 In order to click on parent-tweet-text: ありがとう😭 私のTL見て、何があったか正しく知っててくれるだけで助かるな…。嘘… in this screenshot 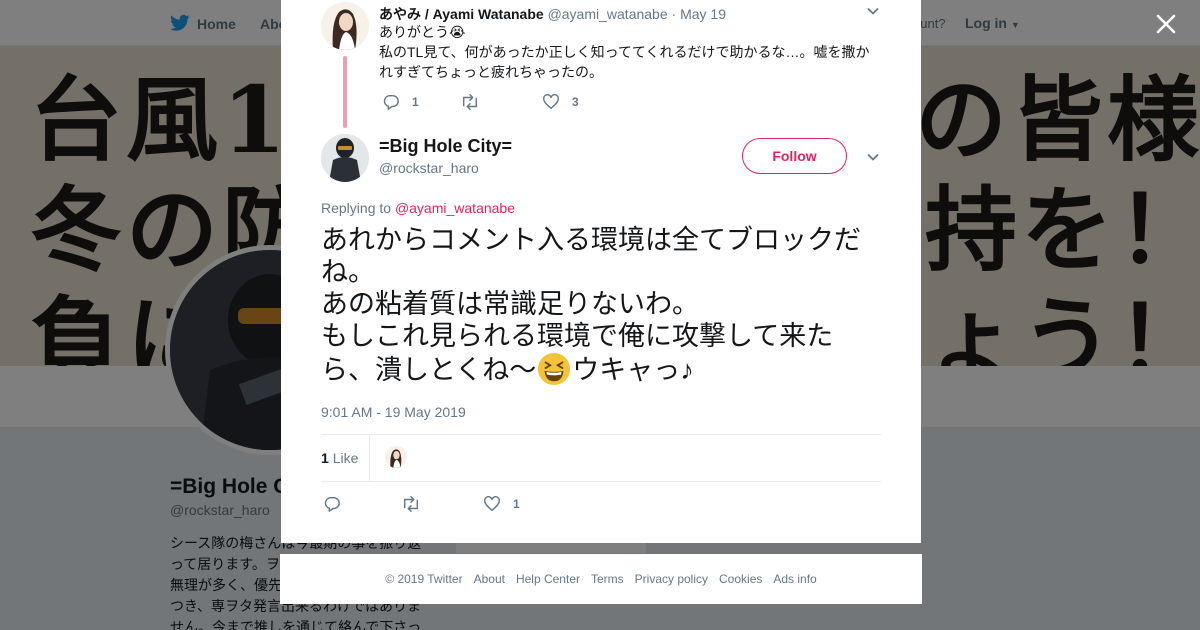, I will do `click(629, 52)`.